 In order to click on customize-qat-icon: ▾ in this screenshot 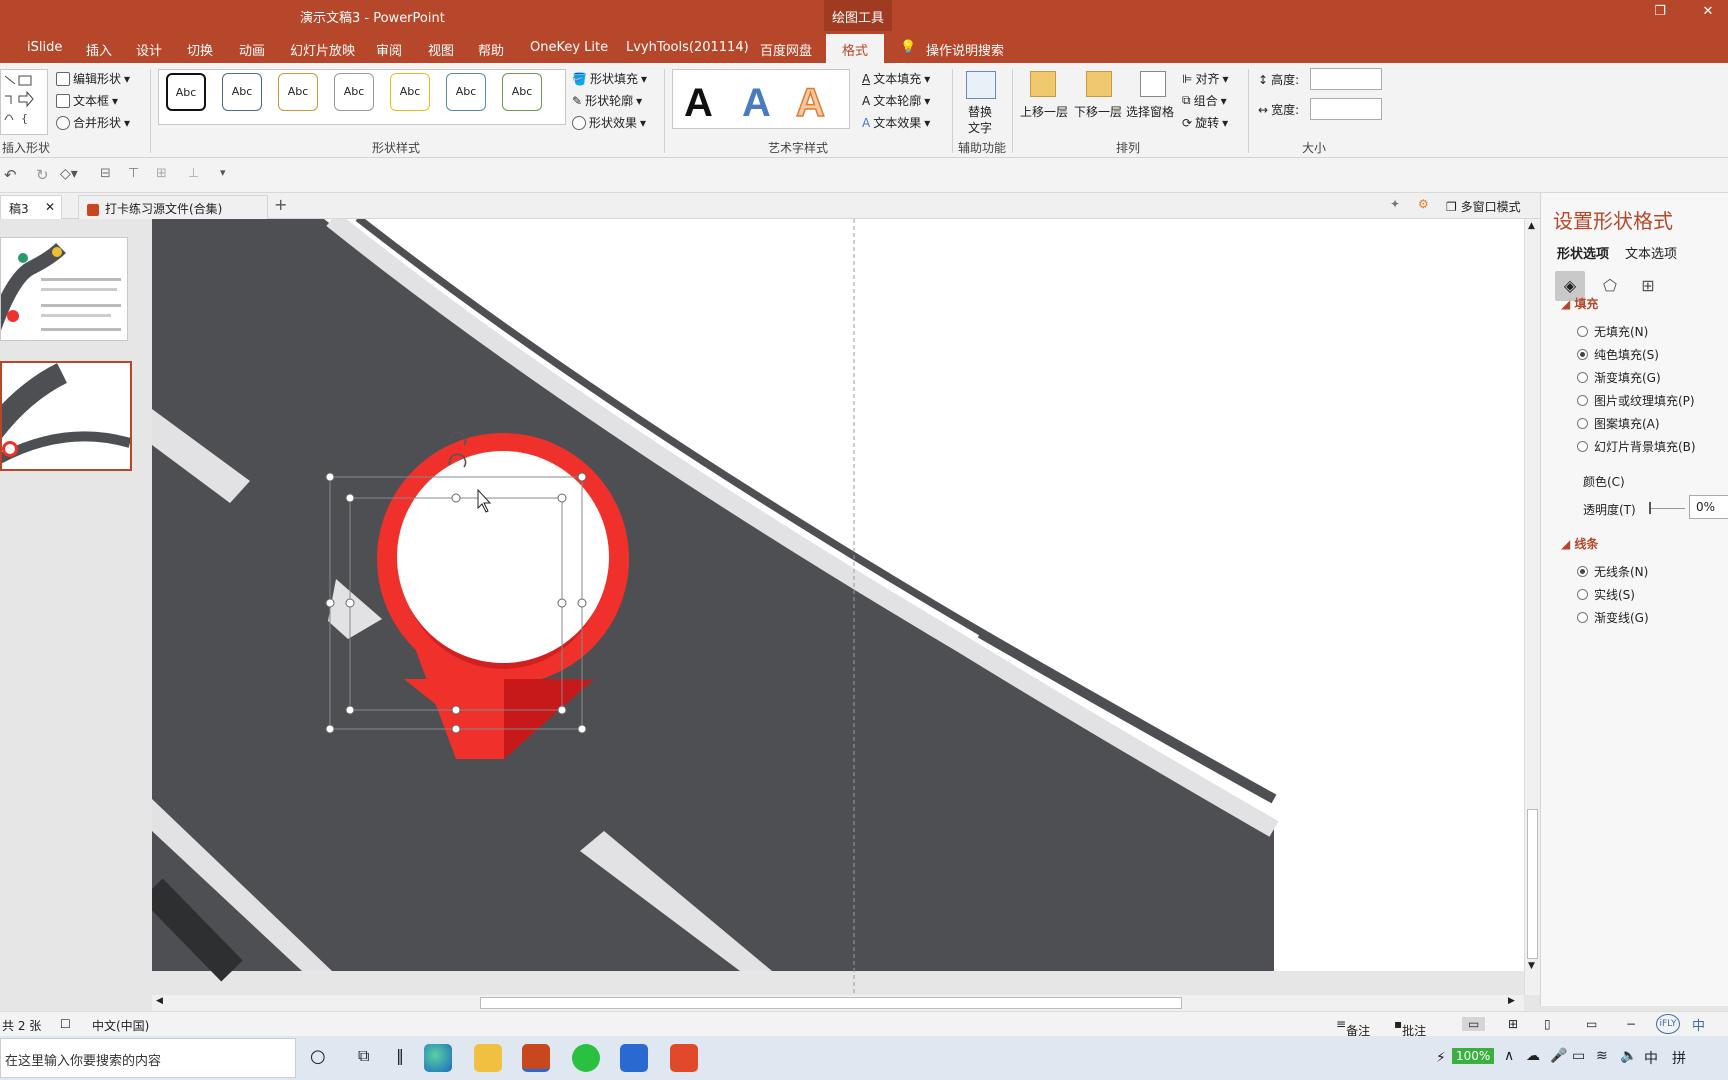, I will do `click(223, 172)`.